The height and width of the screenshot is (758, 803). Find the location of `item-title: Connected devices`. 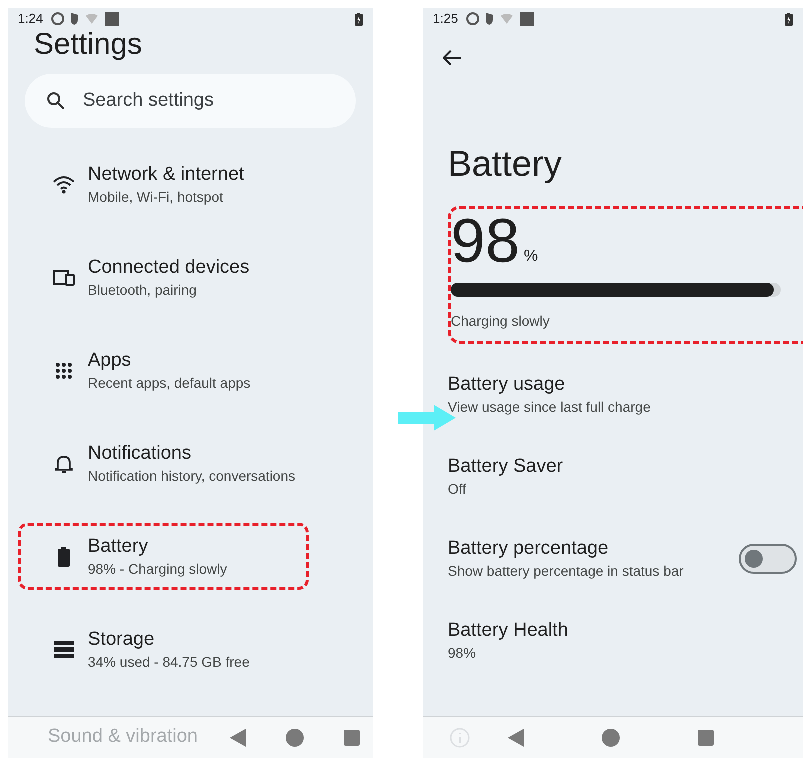

item-title: Connected devices is located at coordinates (169, 268).